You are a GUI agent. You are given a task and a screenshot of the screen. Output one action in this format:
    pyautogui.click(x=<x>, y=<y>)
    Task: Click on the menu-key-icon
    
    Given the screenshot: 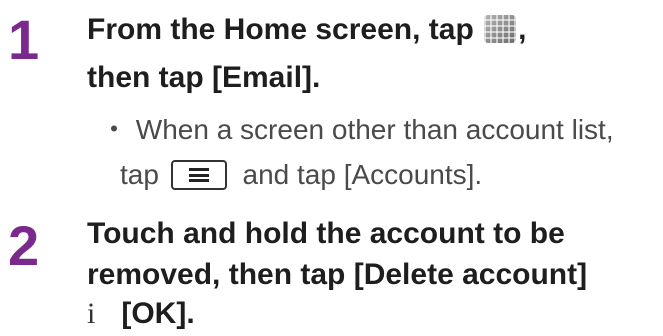 What is the action you would take?
    pyautogui.click(x=198, y=175)
    